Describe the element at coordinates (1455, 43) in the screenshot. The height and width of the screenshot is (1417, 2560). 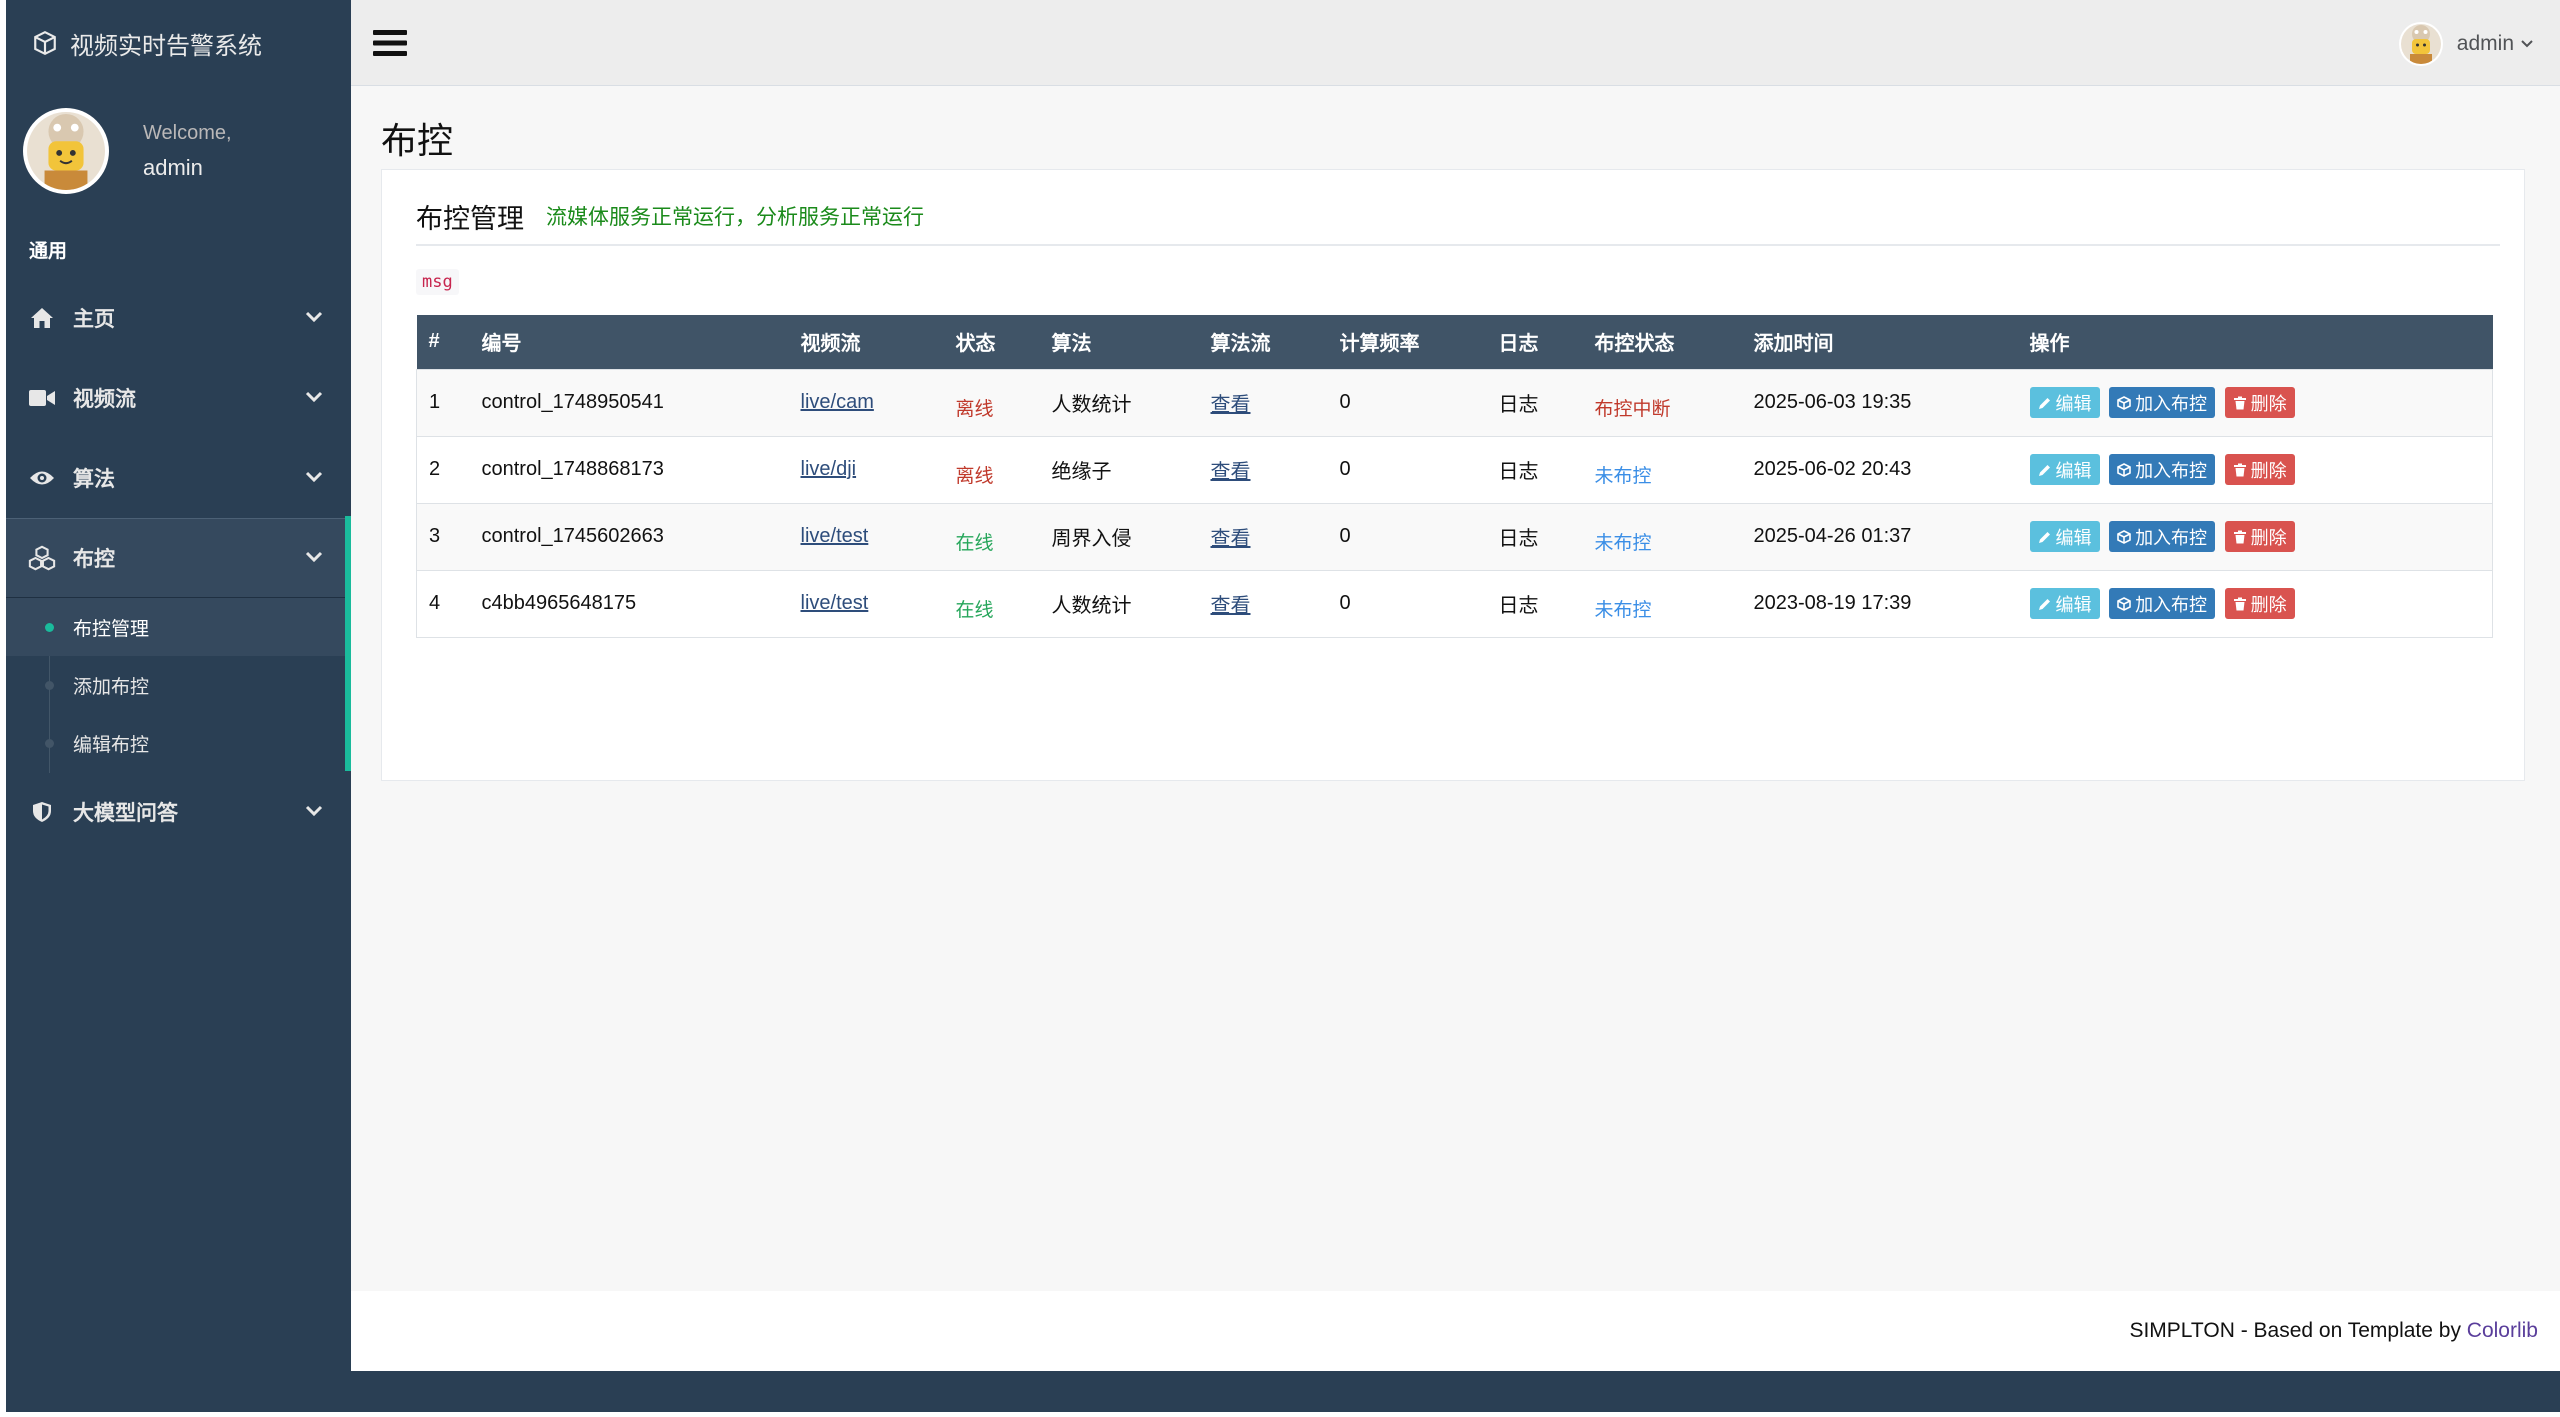
I see `top-navigation: admin` at that location.